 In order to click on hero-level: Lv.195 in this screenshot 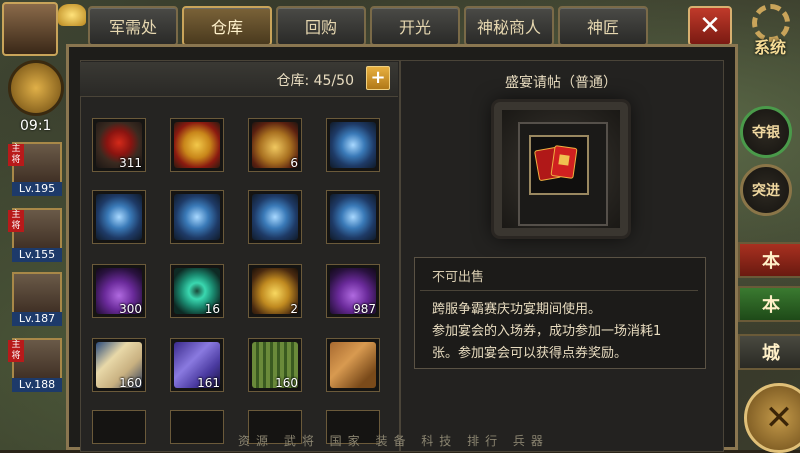, I will do `click(37, 189)`.